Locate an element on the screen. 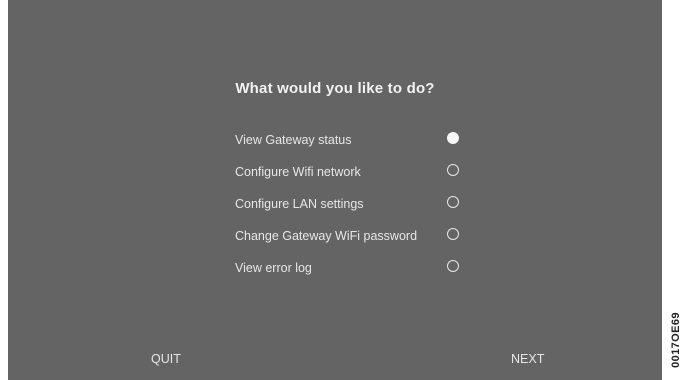 This screenshot has height=380, width=689. option-label: View Gateway status is located at coordinates (293, 140).